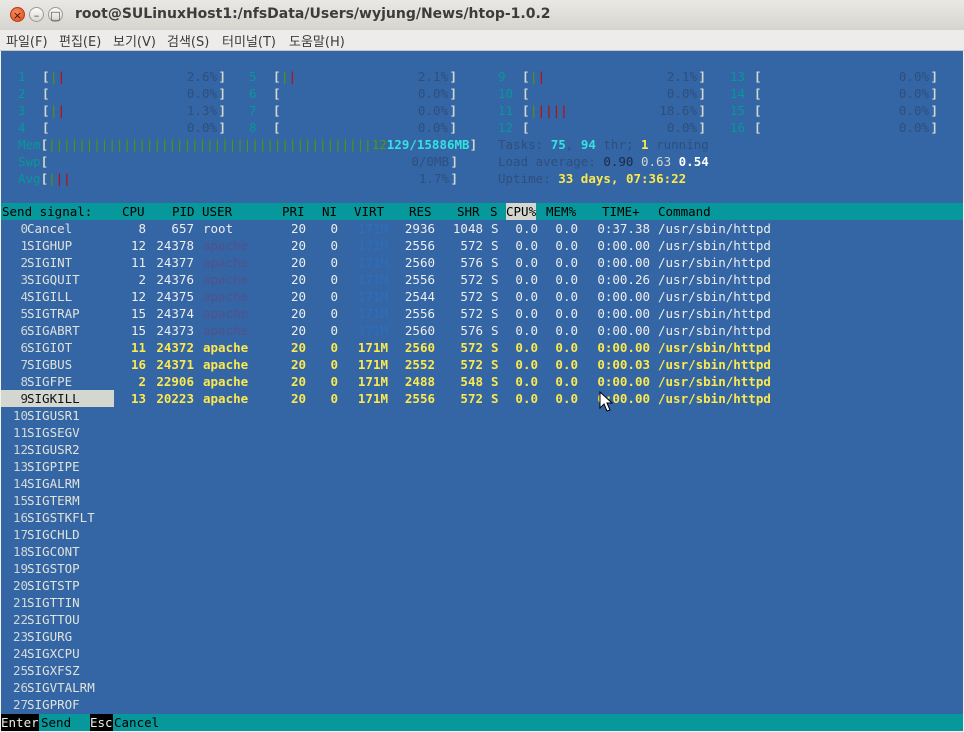  What do you see at coordinates (57, 483) in the screenshot?
I see `signal-item-sigalrm: 14 SIGALRM` at bounding box center [57, 483].